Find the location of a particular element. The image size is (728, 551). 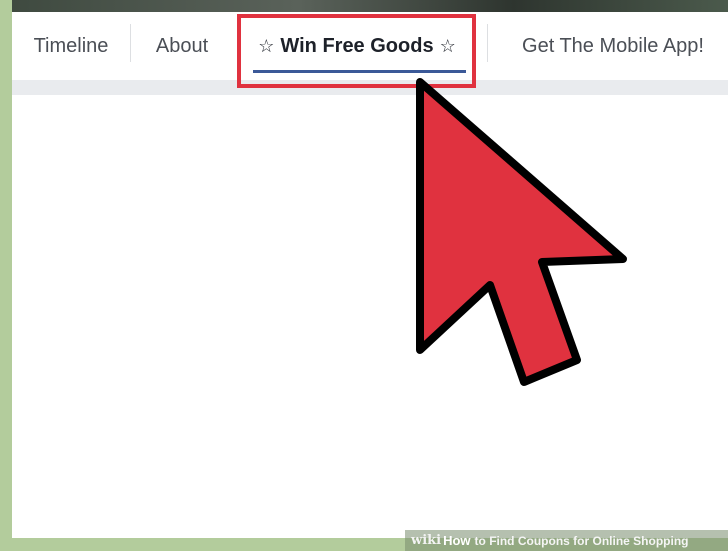

wiki-brand-logo: wiki is located at coordinates (426, 540).